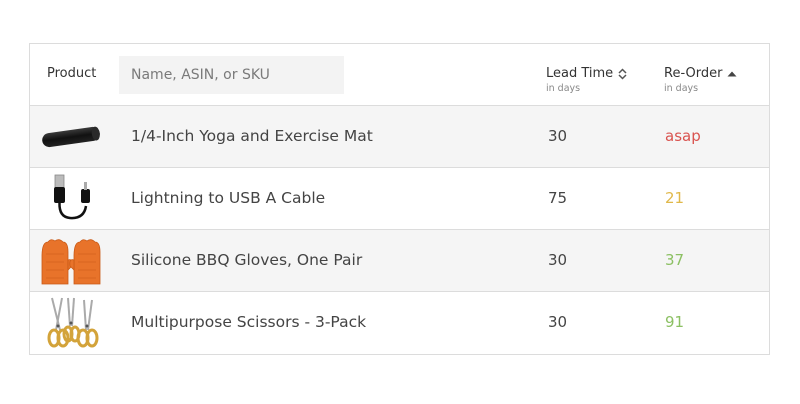  I want to click on reorder-column-header: Re-Order in days, so click(700, 80).